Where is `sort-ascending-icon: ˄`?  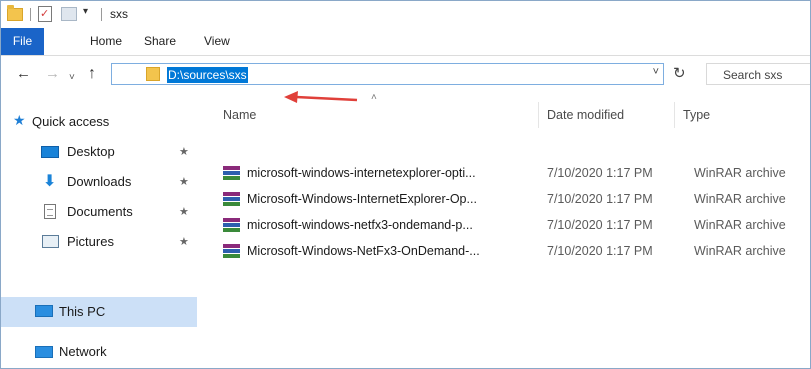 sort-ascending-icon: ˄ is located at coordinates (374, 97).